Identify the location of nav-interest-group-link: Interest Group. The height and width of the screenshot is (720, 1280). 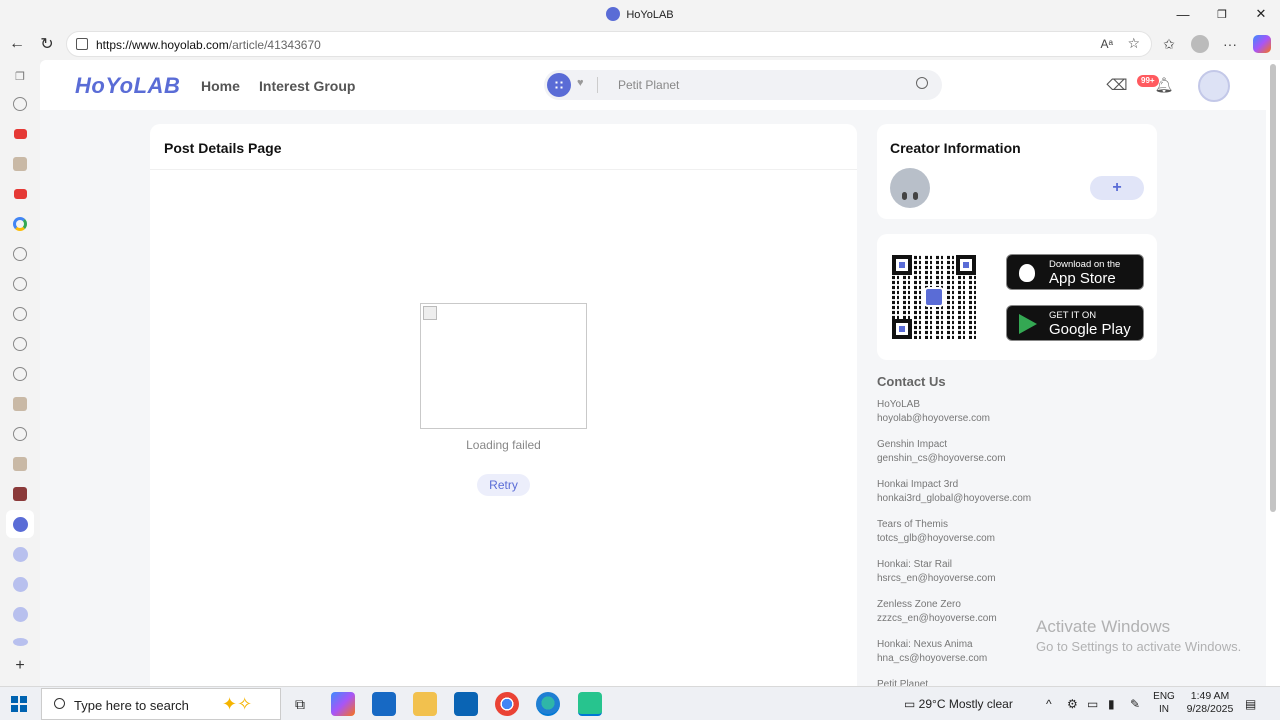
(307, 86).